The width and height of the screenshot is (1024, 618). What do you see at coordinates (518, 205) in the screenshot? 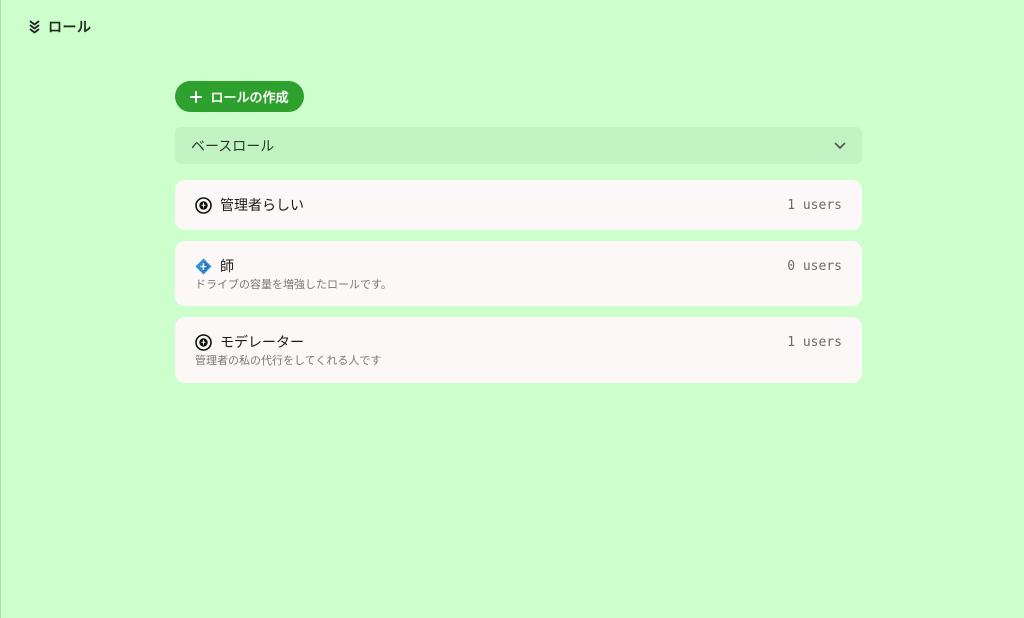
I see `role-card-admin-like: 管理者らしい 1 users` at bounding box center [518, 205].